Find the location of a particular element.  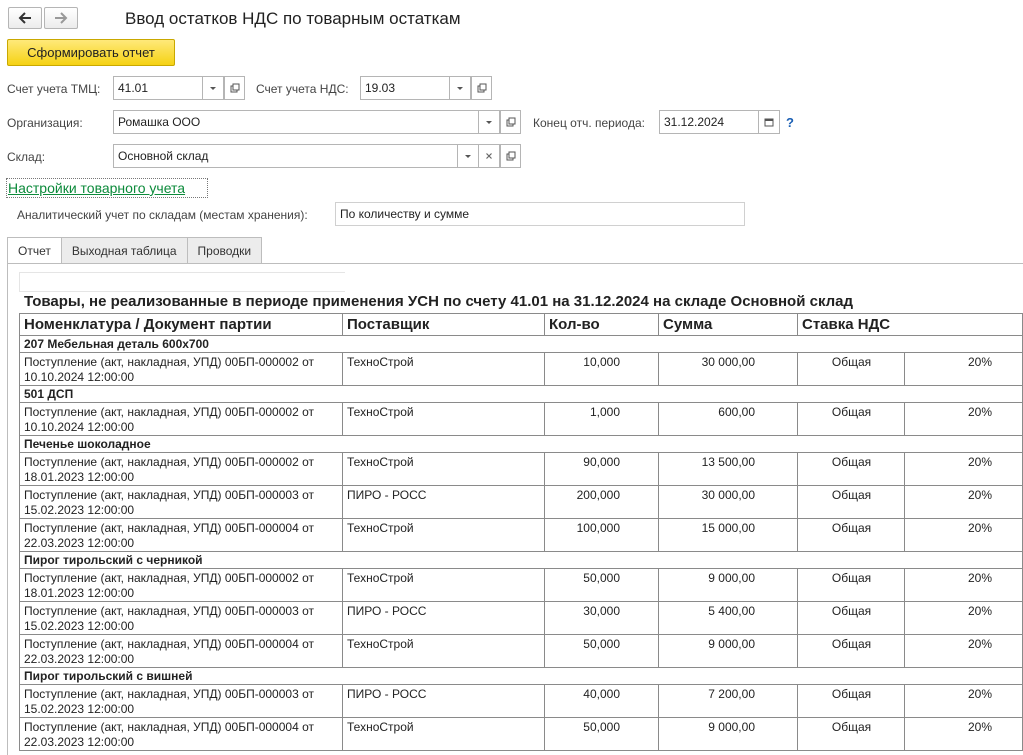

warehouse-field: Основной склад is located at coordinates (285, 156).